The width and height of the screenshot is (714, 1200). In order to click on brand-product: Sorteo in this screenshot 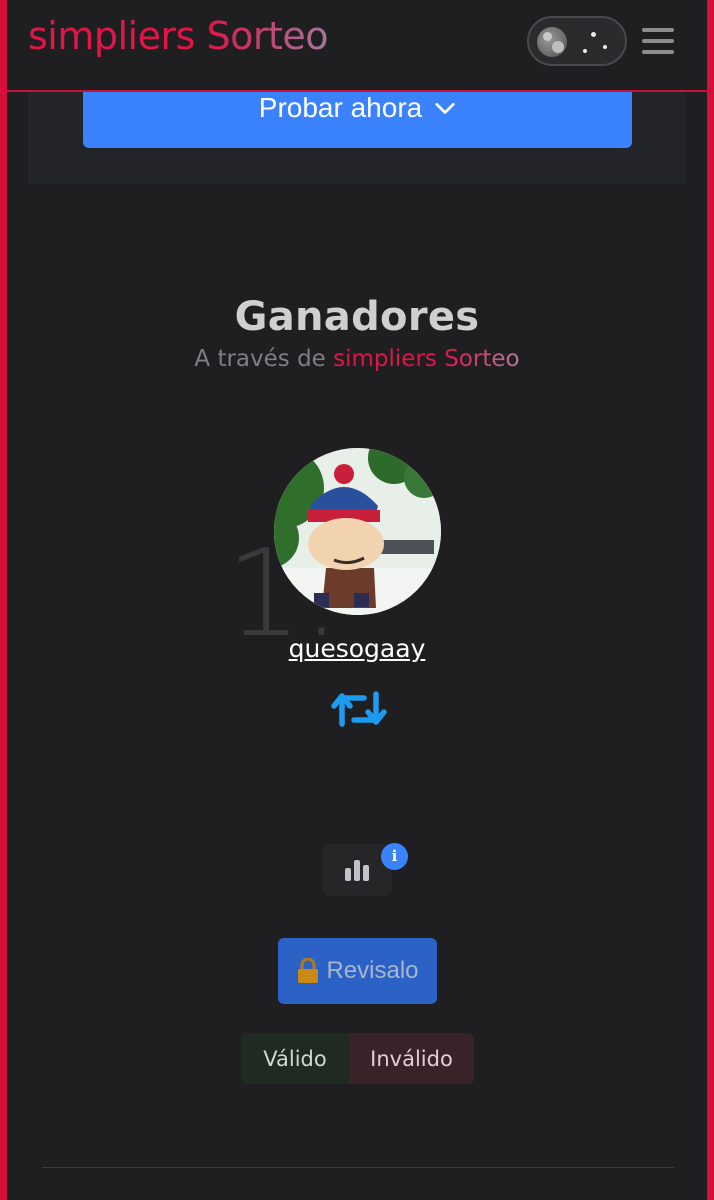, I will do `click(267, 36)`.